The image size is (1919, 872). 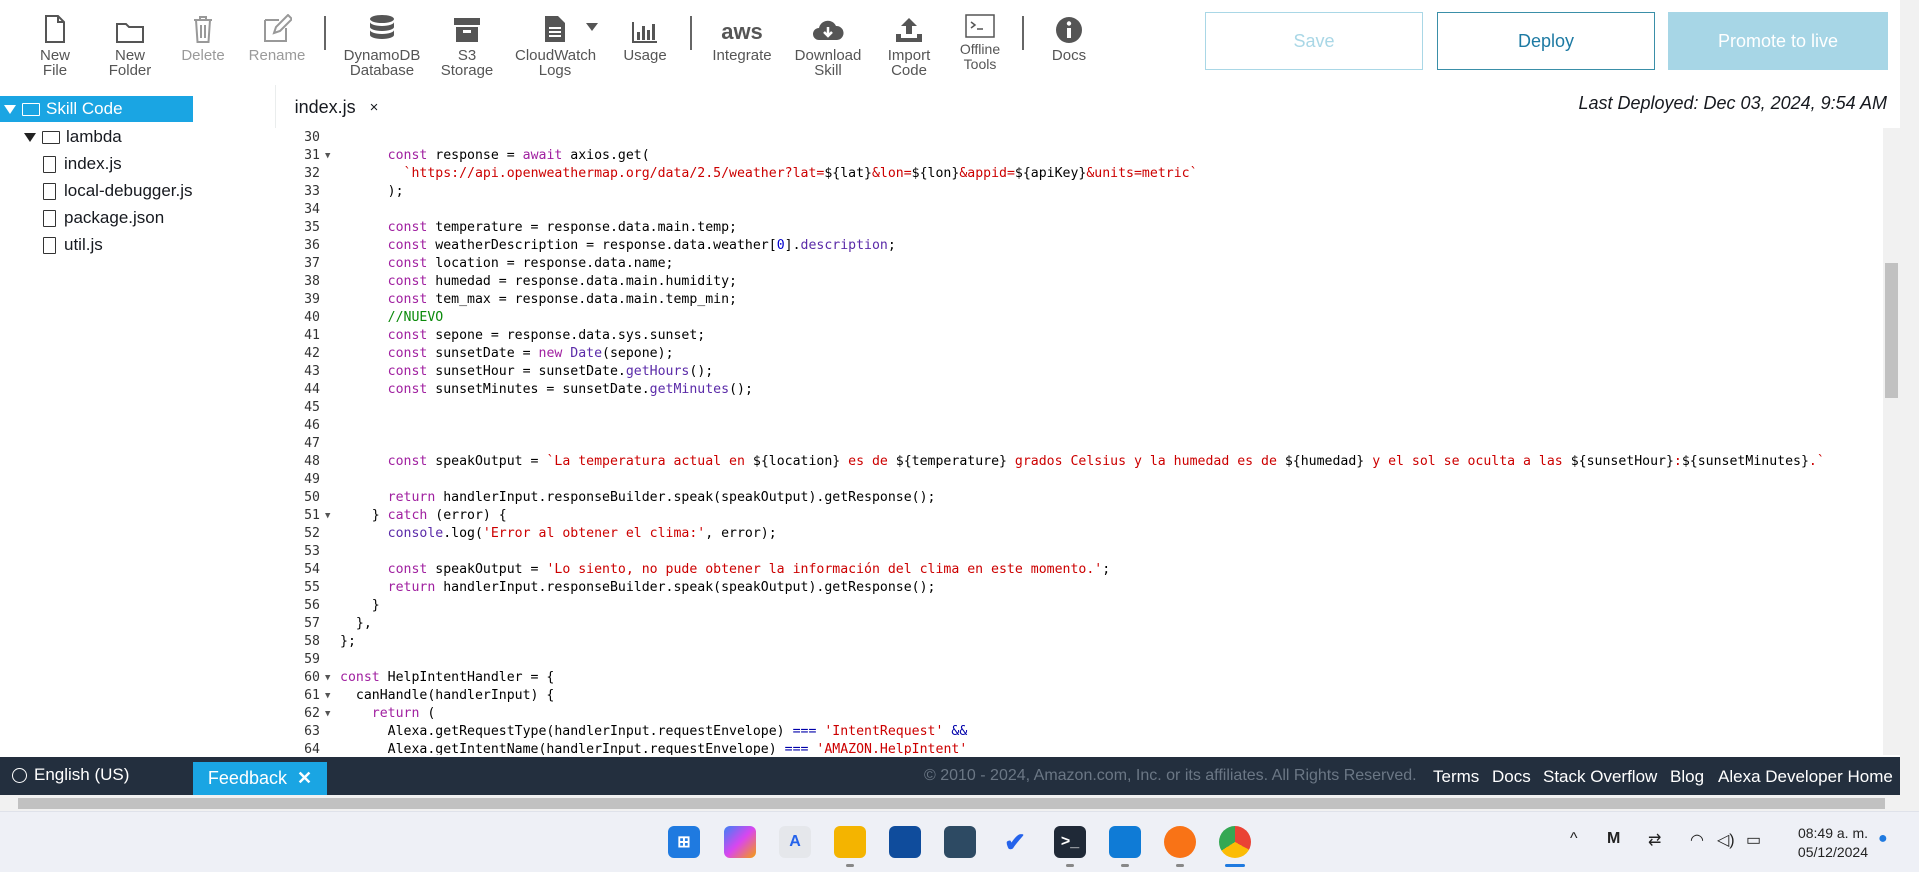 I want to click on volume-icon: ◁), so click(x=1726, y=840).